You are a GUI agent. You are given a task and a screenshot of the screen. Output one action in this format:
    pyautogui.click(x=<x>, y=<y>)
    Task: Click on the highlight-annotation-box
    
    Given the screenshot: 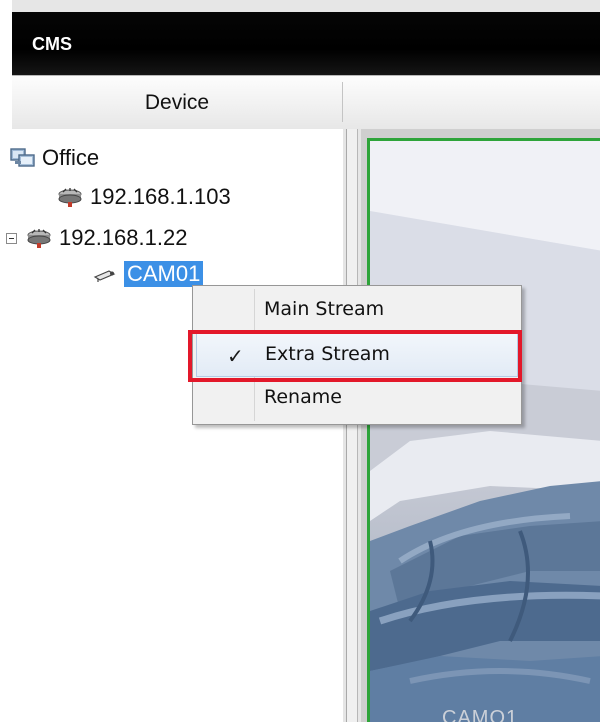 What is the action you would take?
    pyautogui.click(x=355, y=356)
    